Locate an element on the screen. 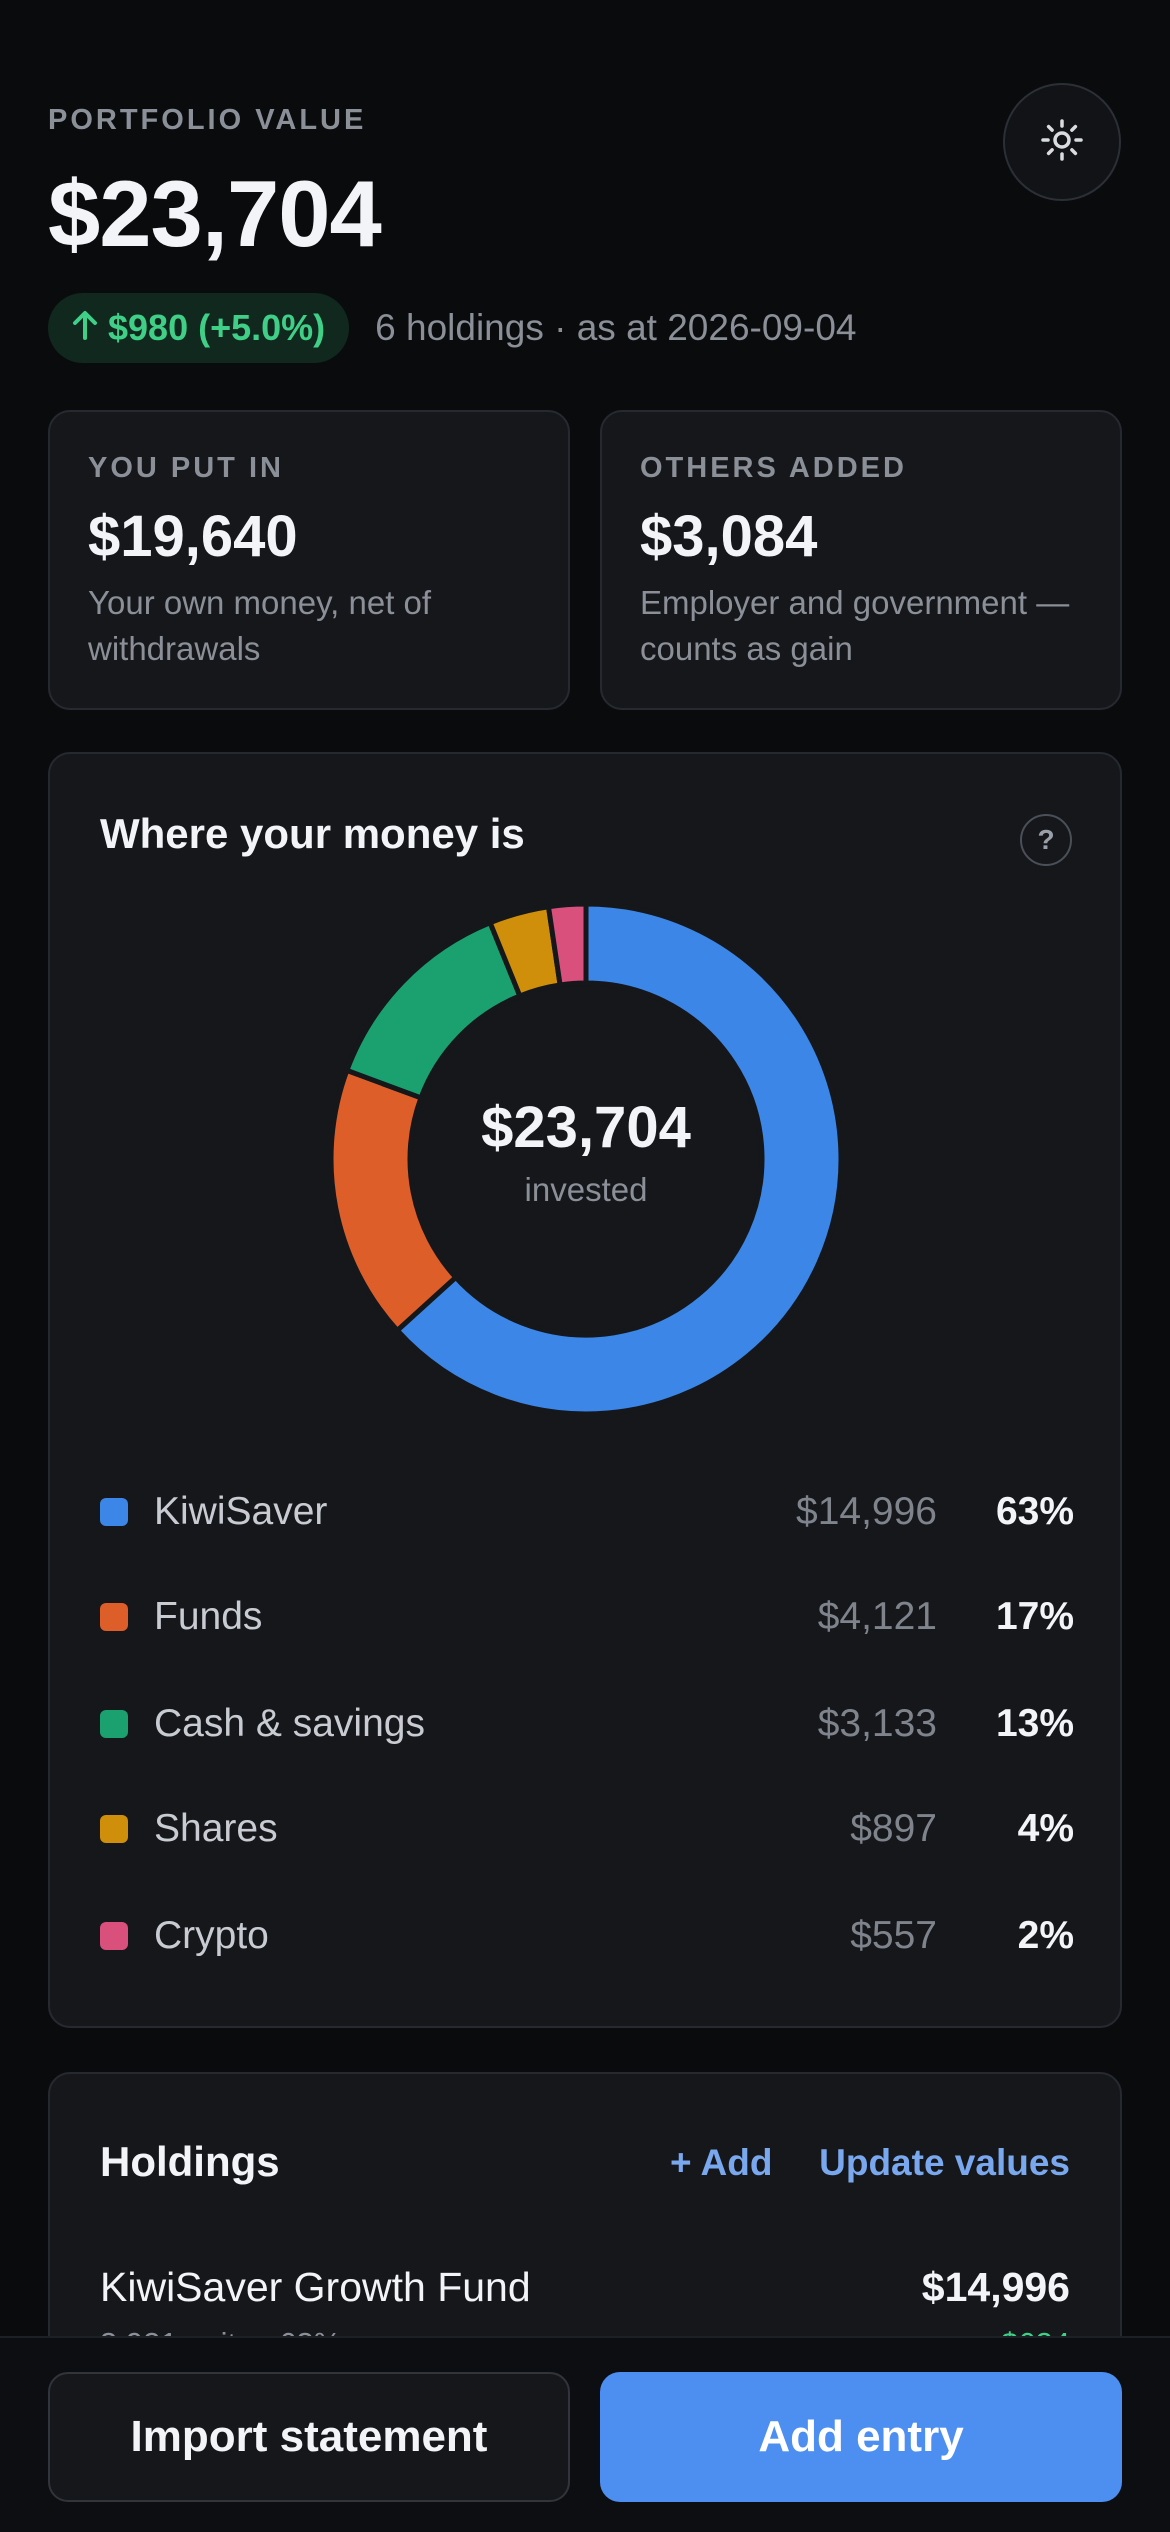 The image size is (1170, 2532). stat-value: $3,084 is located at coordinates (729, 536).